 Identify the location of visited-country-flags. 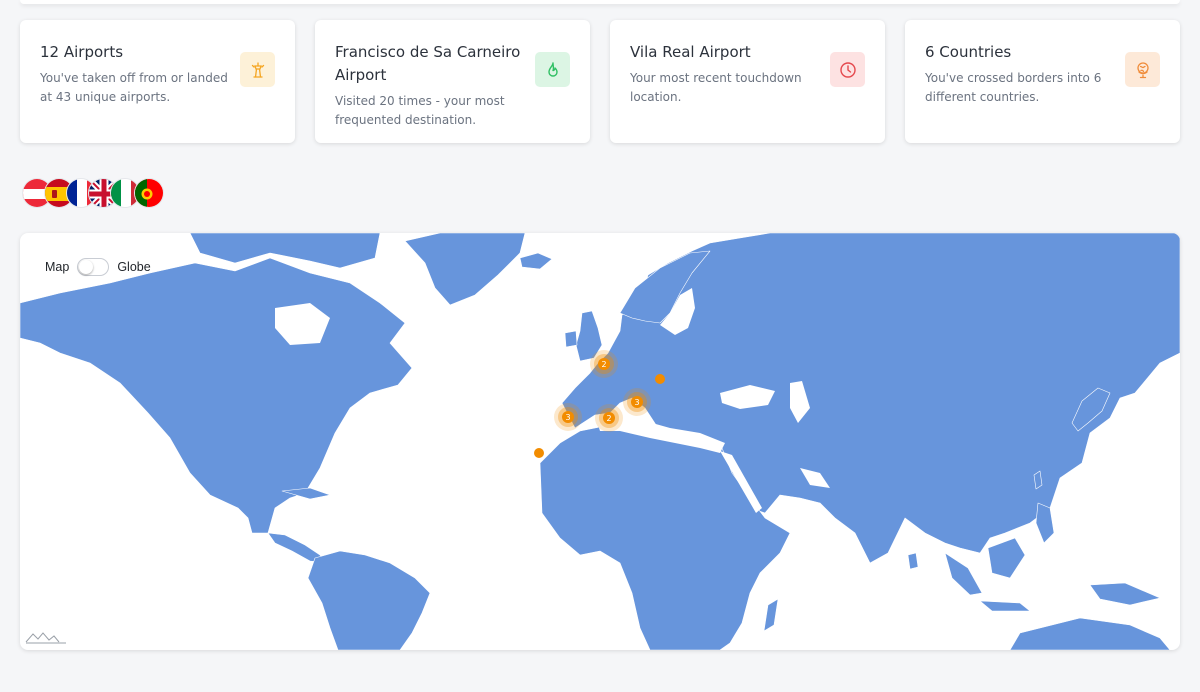
(102, 194).